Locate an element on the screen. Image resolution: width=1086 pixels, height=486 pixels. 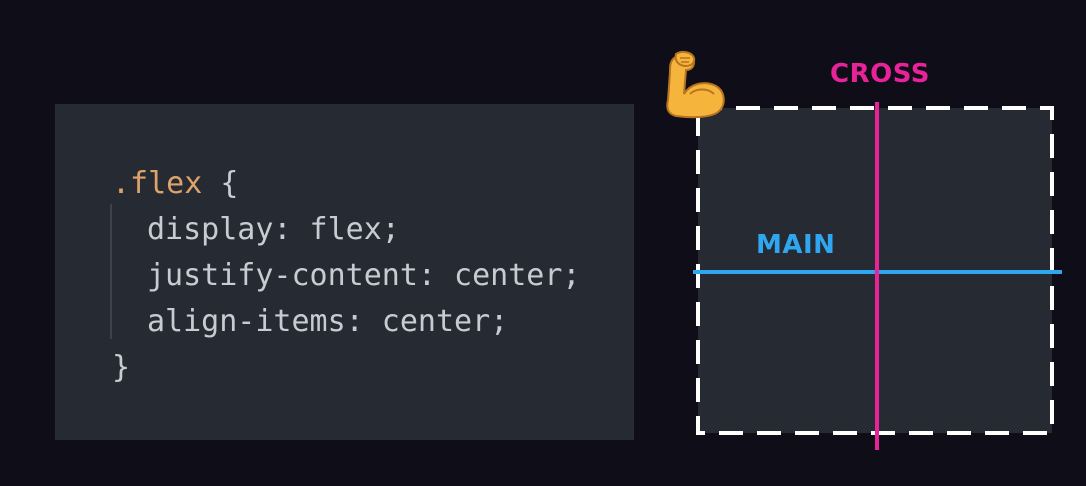
code-declaration: align-items: center; is located at coordinates (328, 321).